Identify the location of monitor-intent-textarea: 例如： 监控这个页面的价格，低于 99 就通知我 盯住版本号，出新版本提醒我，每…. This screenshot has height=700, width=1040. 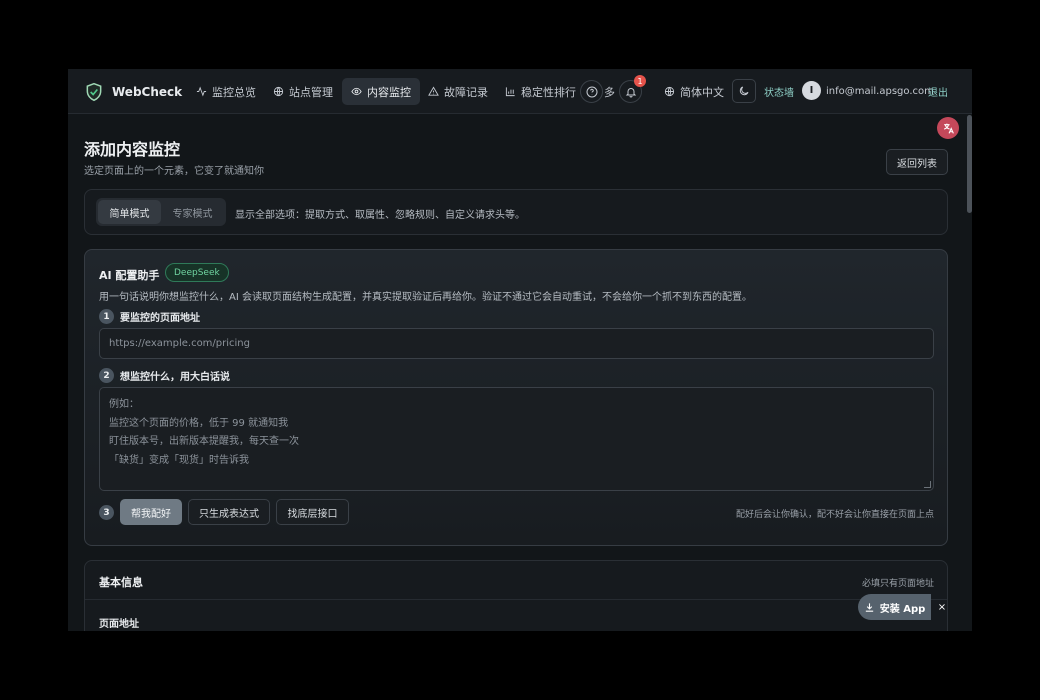
(516, 439).